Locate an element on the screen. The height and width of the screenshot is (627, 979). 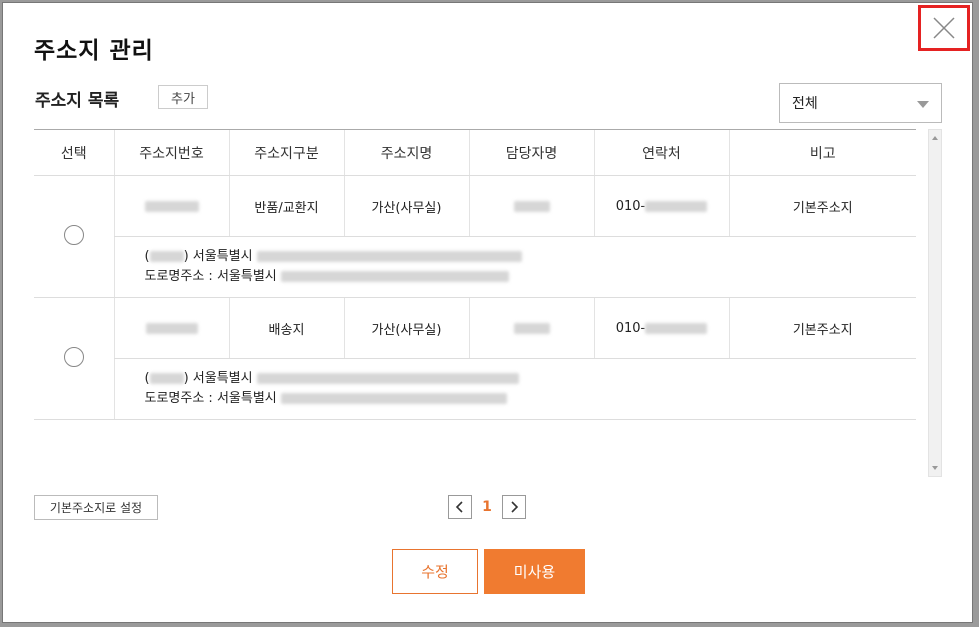
scroll-down-icon is located at coordinates (935, 468).